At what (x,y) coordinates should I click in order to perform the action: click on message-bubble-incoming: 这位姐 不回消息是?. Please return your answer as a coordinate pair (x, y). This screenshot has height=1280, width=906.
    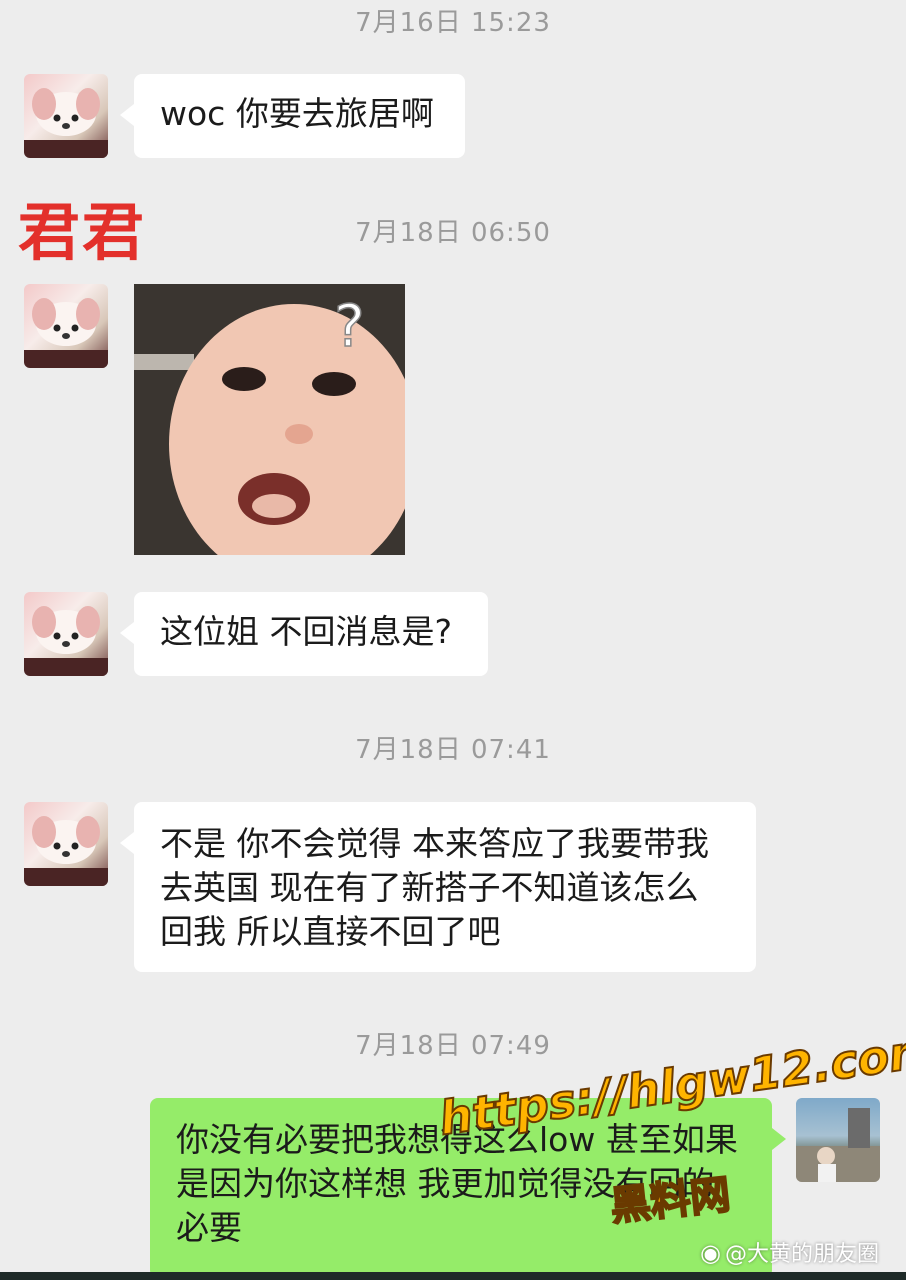
    Looking at the image, I should click on (304, 634).